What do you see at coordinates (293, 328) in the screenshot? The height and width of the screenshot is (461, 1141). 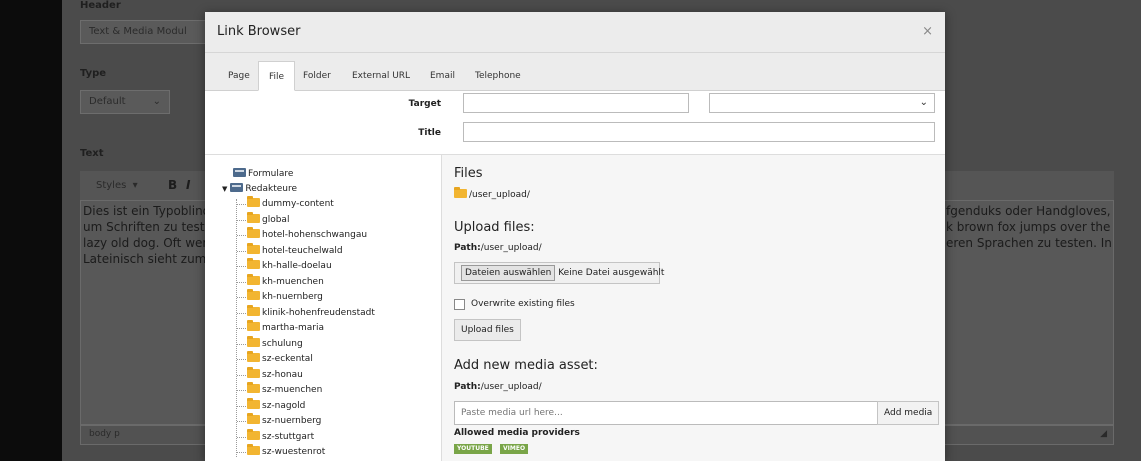 I see `tree-folder-label: martha-maria` at bounding box center [293, 328].